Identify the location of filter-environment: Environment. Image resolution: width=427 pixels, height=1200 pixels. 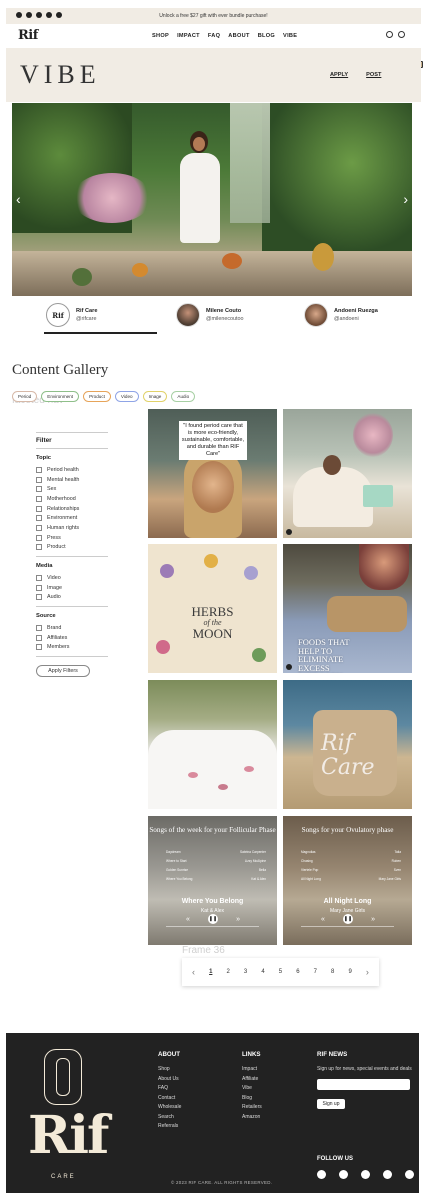
(72, 518).